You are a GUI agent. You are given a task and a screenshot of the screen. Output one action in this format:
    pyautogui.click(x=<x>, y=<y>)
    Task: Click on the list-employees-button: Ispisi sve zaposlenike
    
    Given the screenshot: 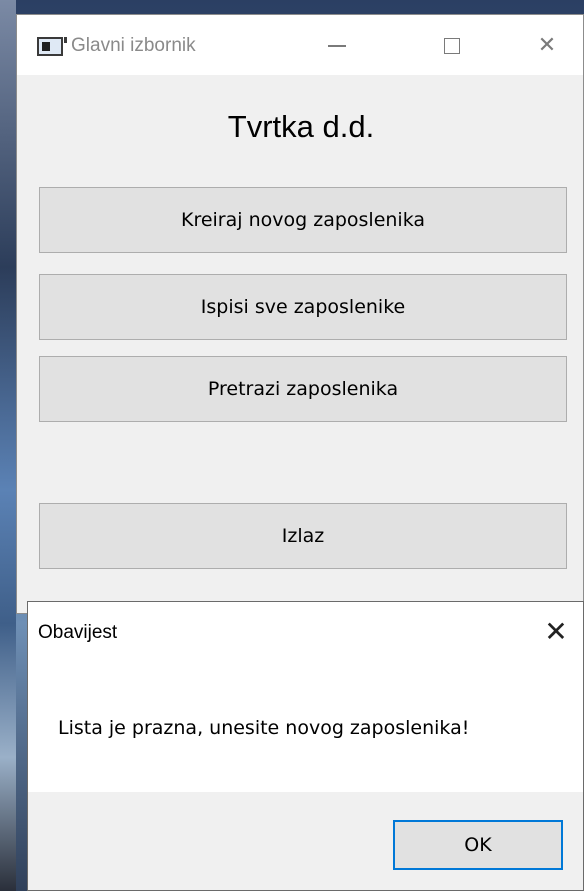 What is the action you would take?
    pyautogui.click(x=303, y=307)
    